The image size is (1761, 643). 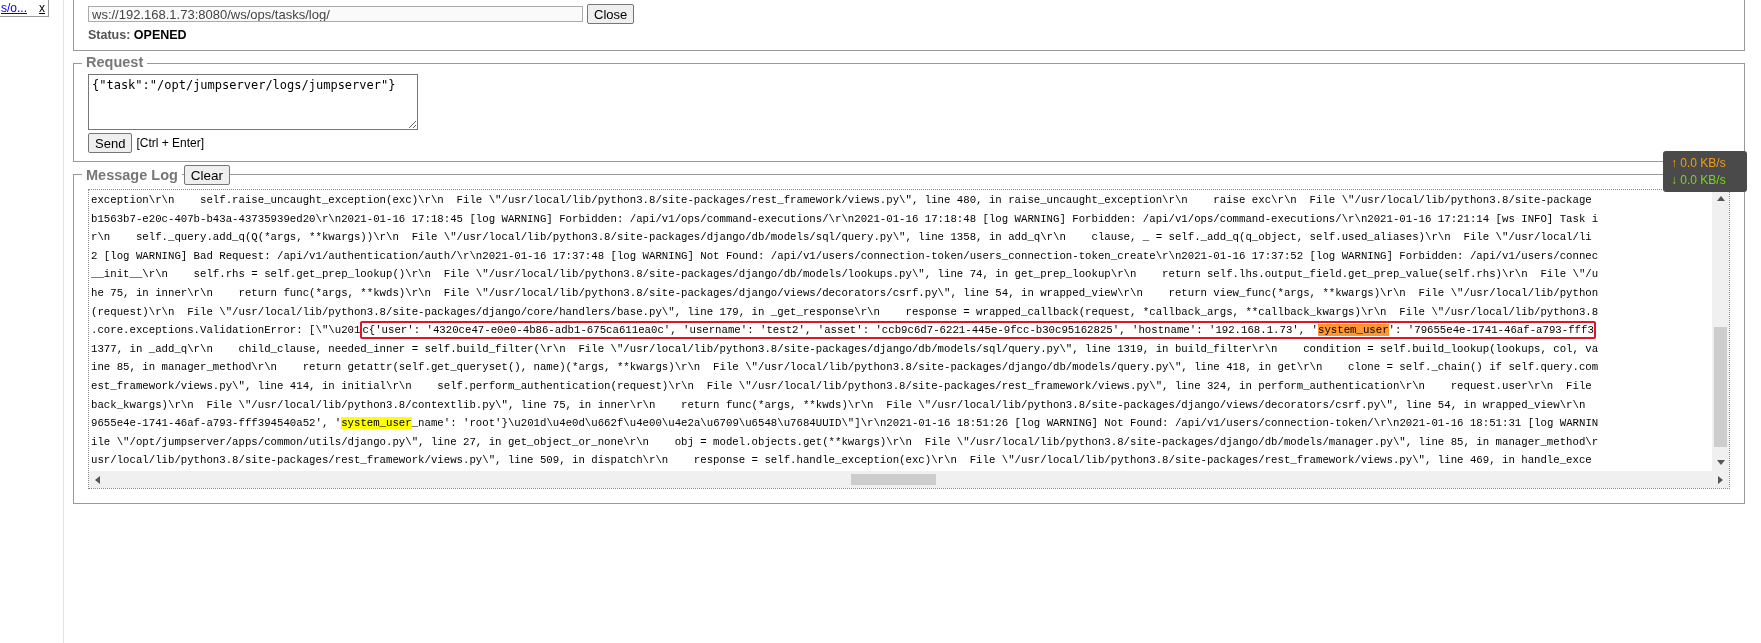 I want to click on request-field: {"task":"/opt/jumpserver/logs/jumpserver"}, so click(x=253, y=102).